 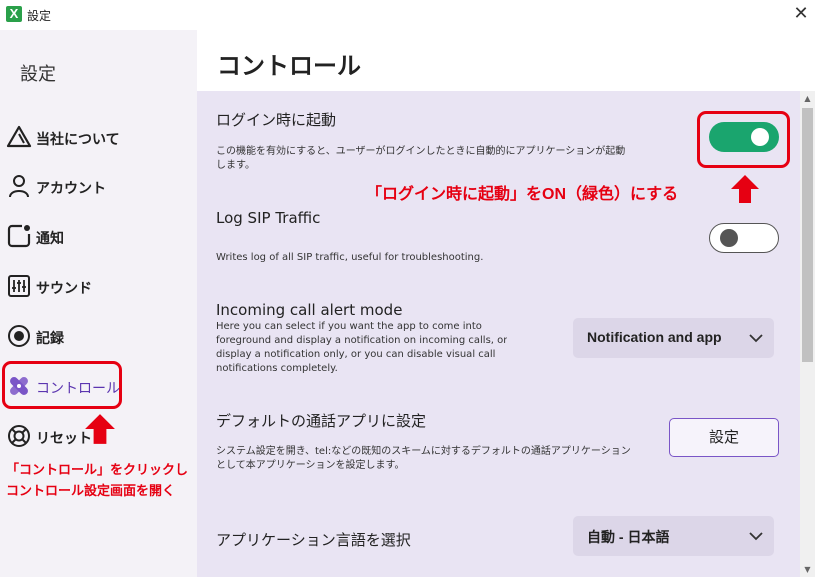 What do you see at coordinates (38, 74) in the screenshot?
I see `sidebar-title: 設定` at bounding box center [38, 74].